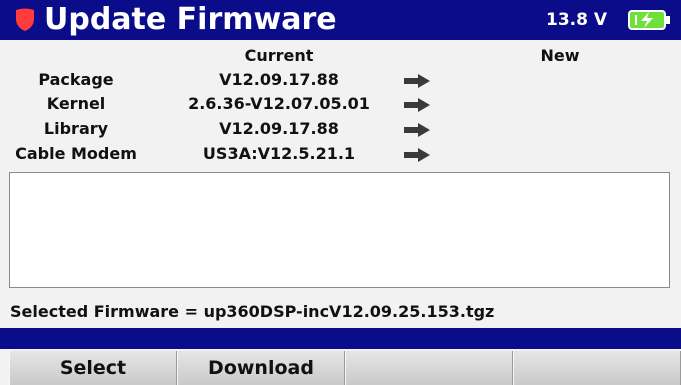 This screenshot has height=385, width=681. I want to click on title-bar: Update Firmware 13.8 V, so click(340, 20).